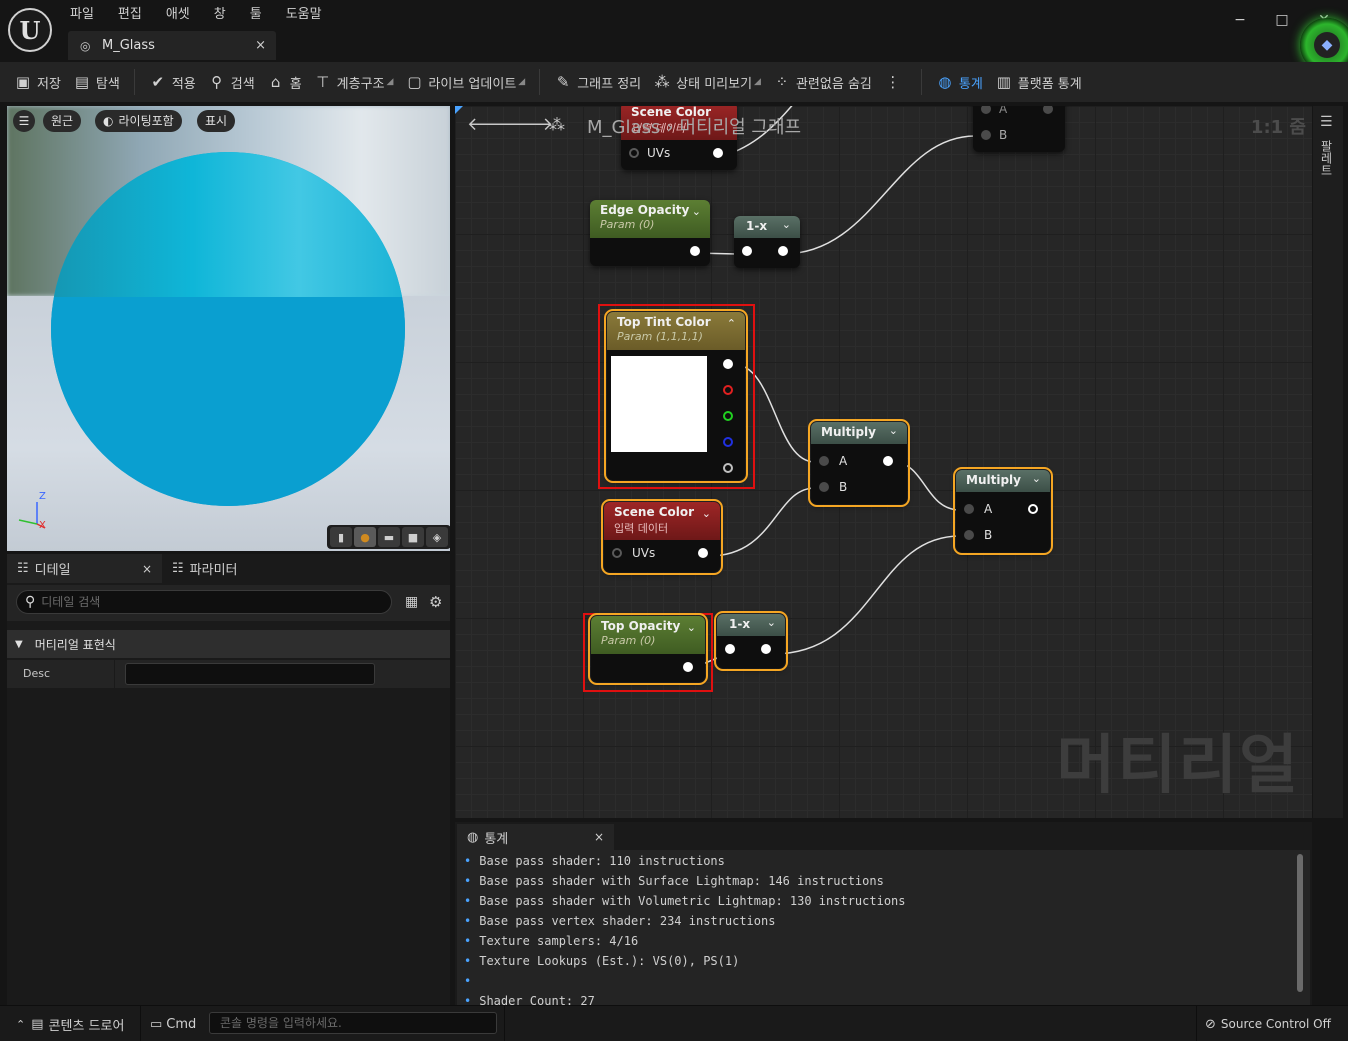  Describe the element at coordinates (284, 82) in the screenshot. I see `home-button: ⌂ 홈` at that location.